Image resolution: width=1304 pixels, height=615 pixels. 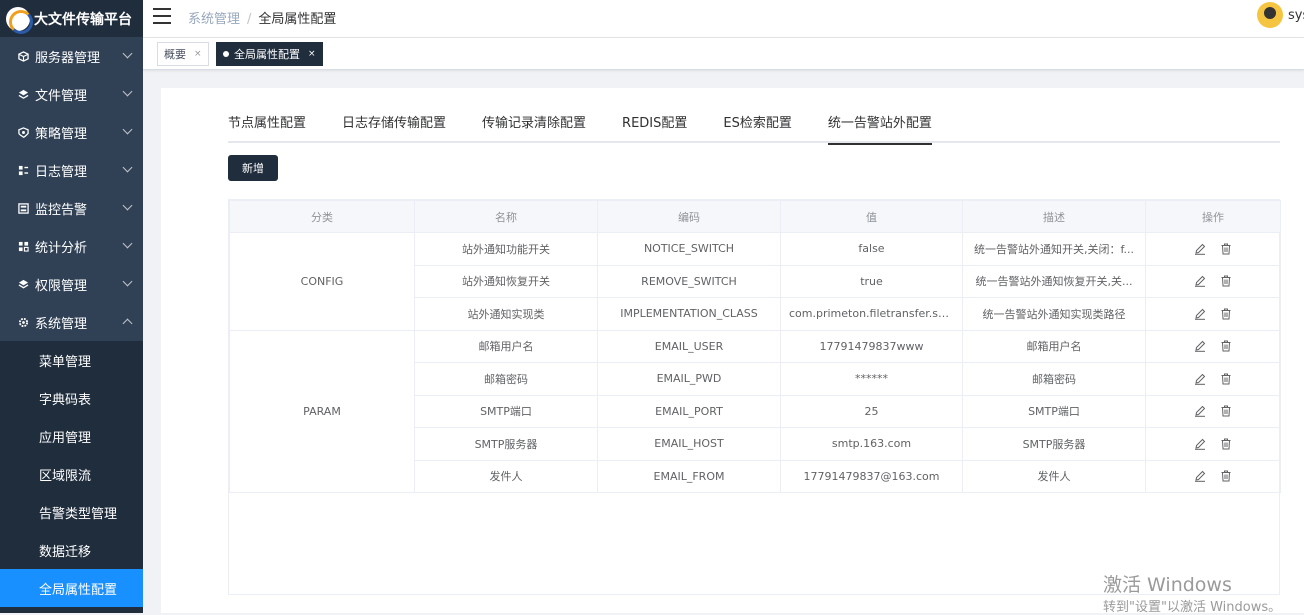 What do you see at coordinates (61, 248) in the screenshot?
I see `sidebar-item-label: 统计分析` at bounding box center [61, 248].